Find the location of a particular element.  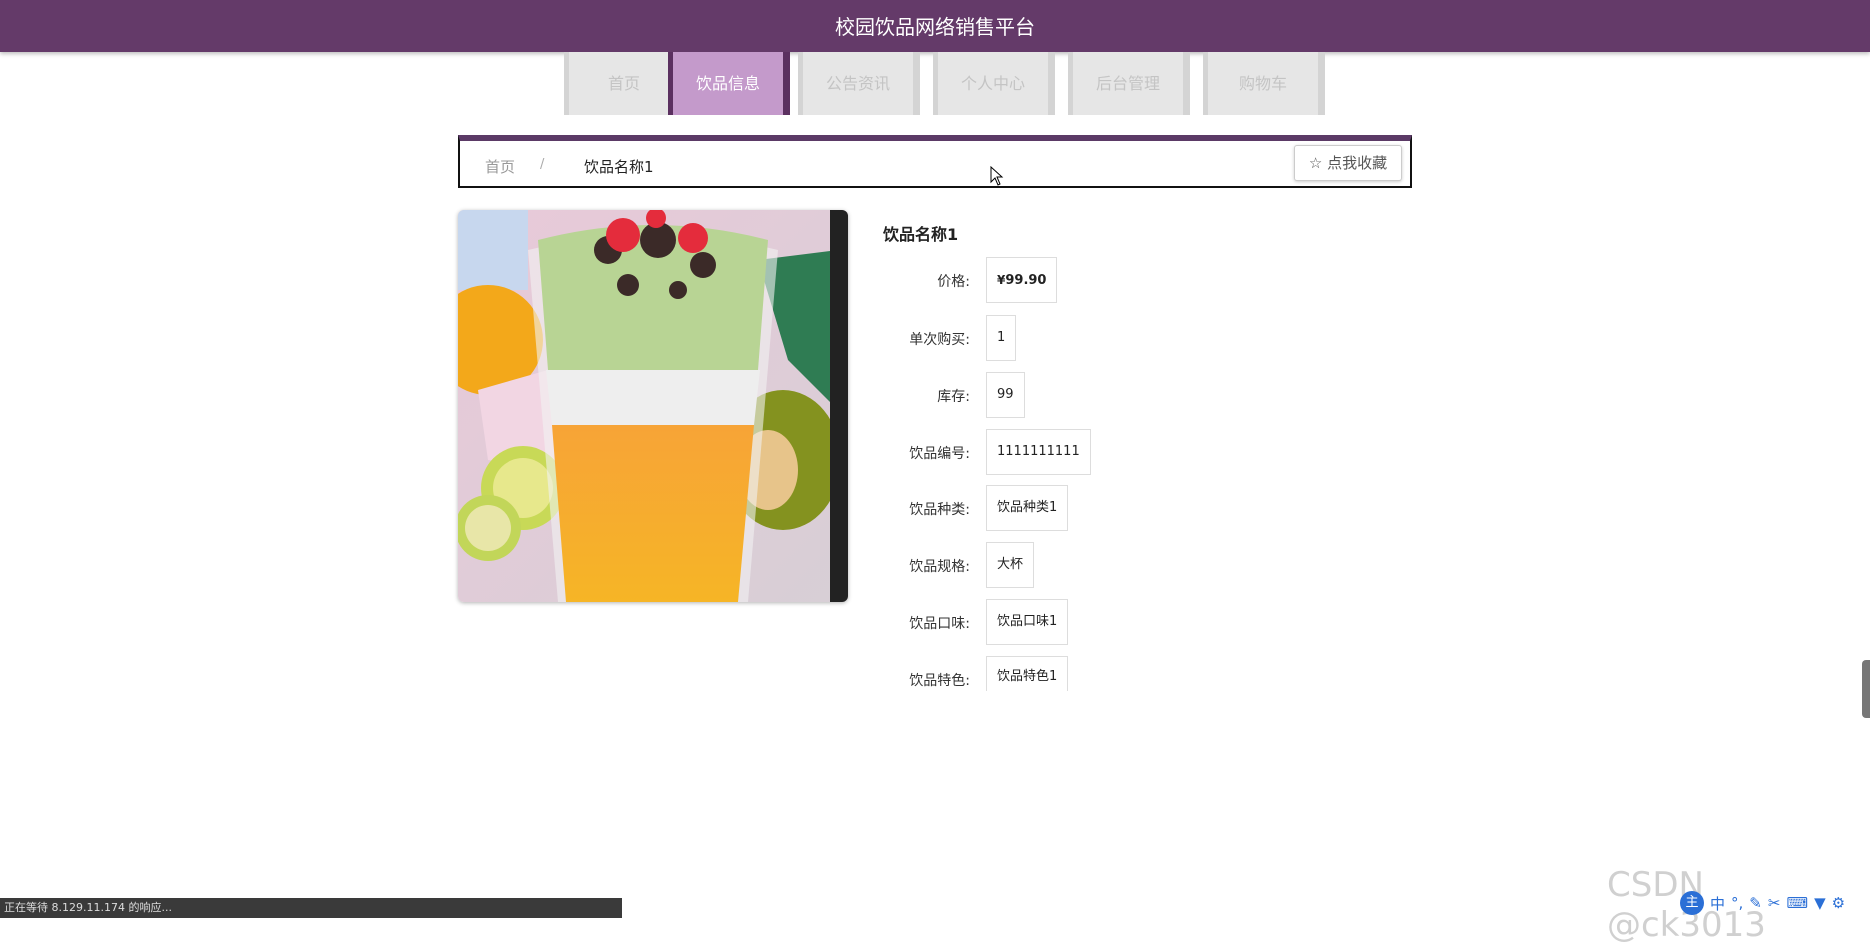

scissors-icon: ✂ is located at coordinates (1774, 903).